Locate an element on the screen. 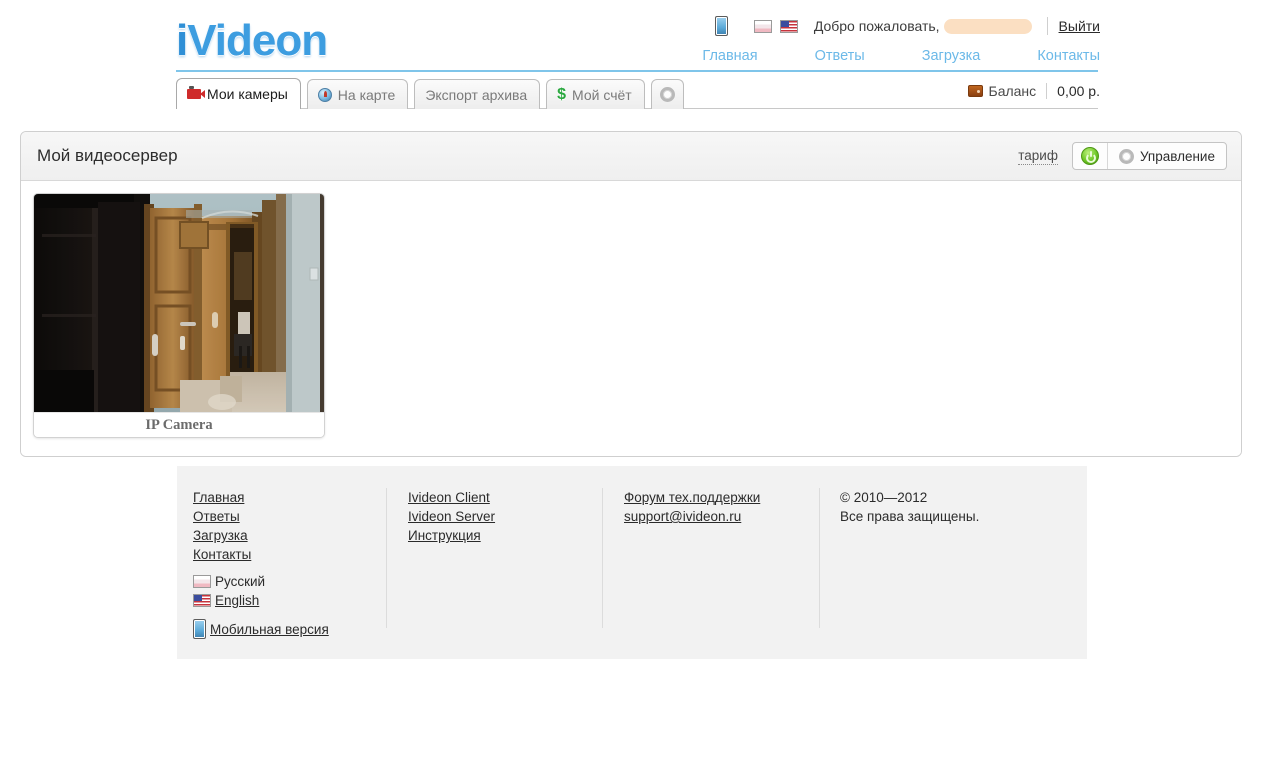  tab-my-account: $ Мой счёт is located at coordinates (595, 94).